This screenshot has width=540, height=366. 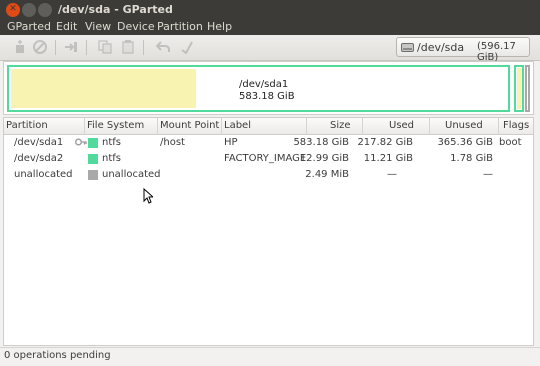 I want to click on column-header-file-system: File System, so click(x=115, y=125).